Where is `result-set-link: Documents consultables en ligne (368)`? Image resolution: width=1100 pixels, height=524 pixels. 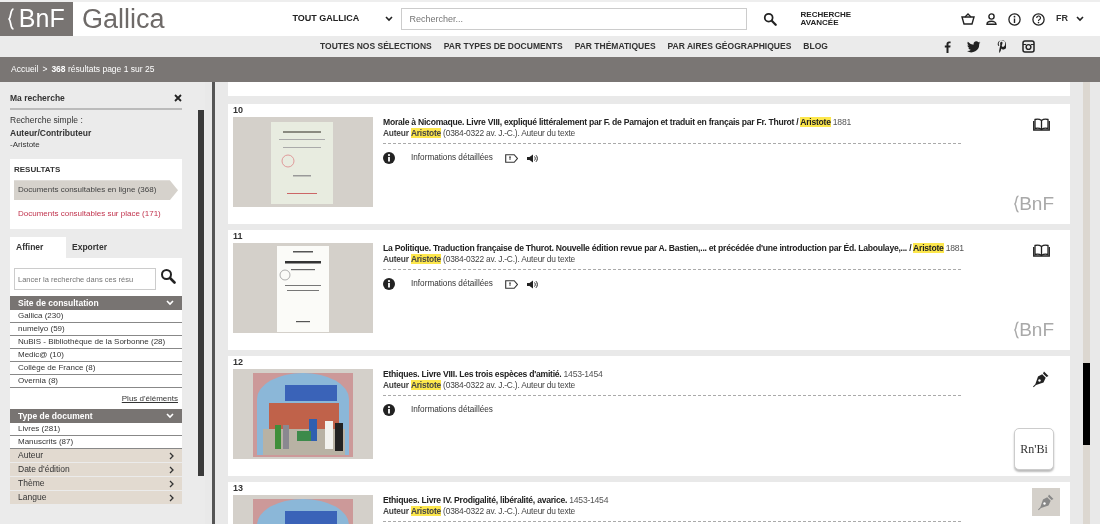 result-set-link: Documents consultables en ligne (368) is located at coordinates (96, 190).